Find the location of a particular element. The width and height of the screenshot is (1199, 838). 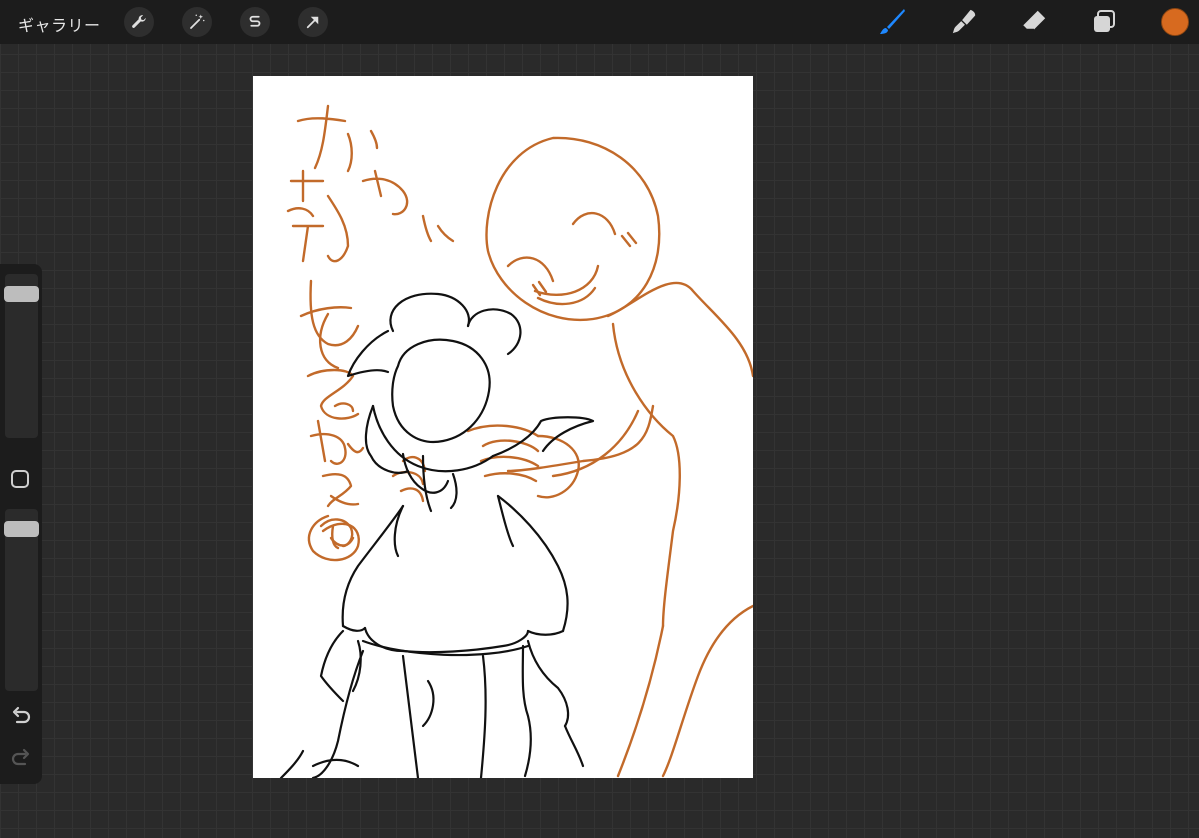

brush-tool-button is located at coordinates (892, 22).